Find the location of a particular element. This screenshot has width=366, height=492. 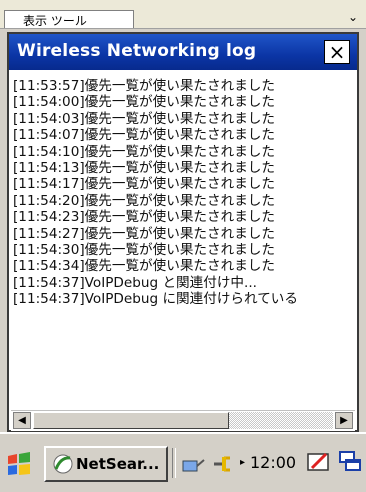

pen-icon is located at coordinates (319, 464).